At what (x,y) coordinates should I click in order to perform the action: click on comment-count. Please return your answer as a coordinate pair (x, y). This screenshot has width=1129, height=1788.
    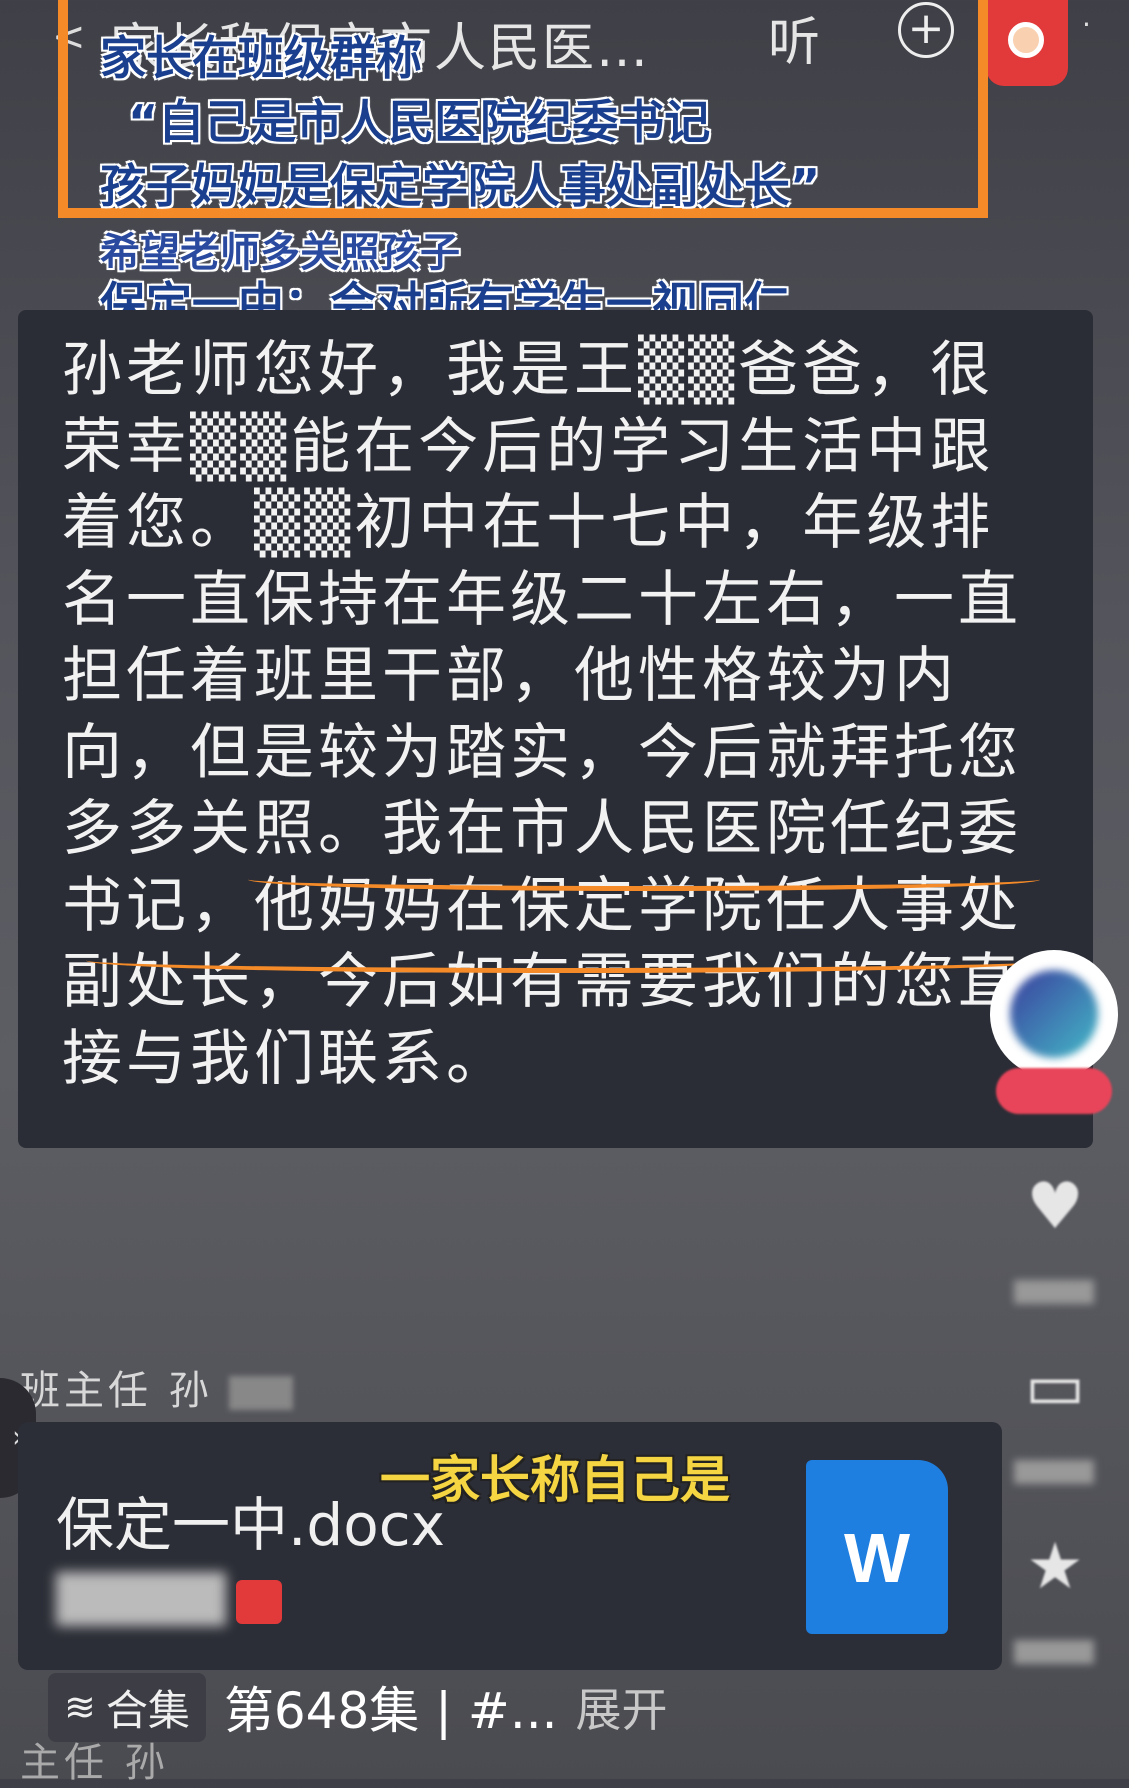
    Looking at the image, I should click on (1054, 1472).